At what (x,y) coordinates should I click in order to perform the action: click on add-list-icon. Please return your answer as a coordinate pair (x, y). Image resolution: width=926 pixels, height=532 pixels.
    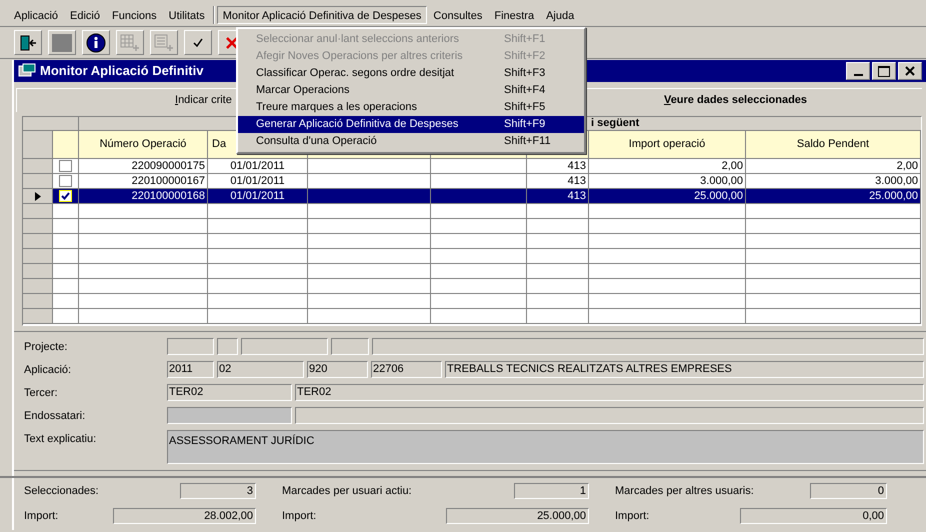
    Looking at the image, I should click on (164, 43).